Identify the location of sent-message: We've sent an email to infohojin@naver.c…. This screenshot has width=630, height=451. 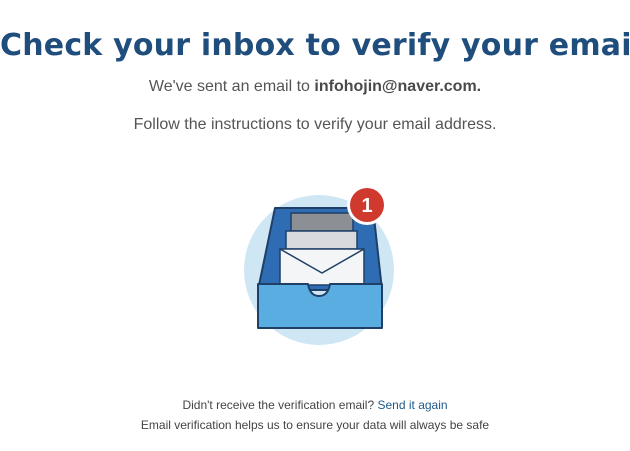
(315, 87).